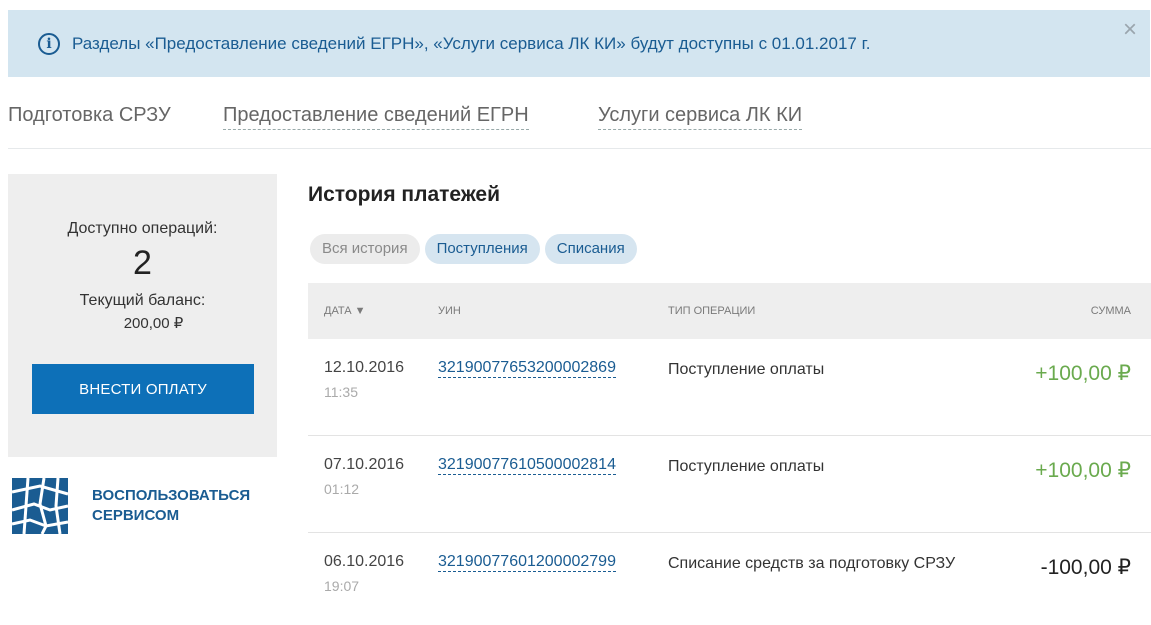 This screenshot has width=1151, height=625. I want to click on row-date: 12.10.2016, so click(364, 367).